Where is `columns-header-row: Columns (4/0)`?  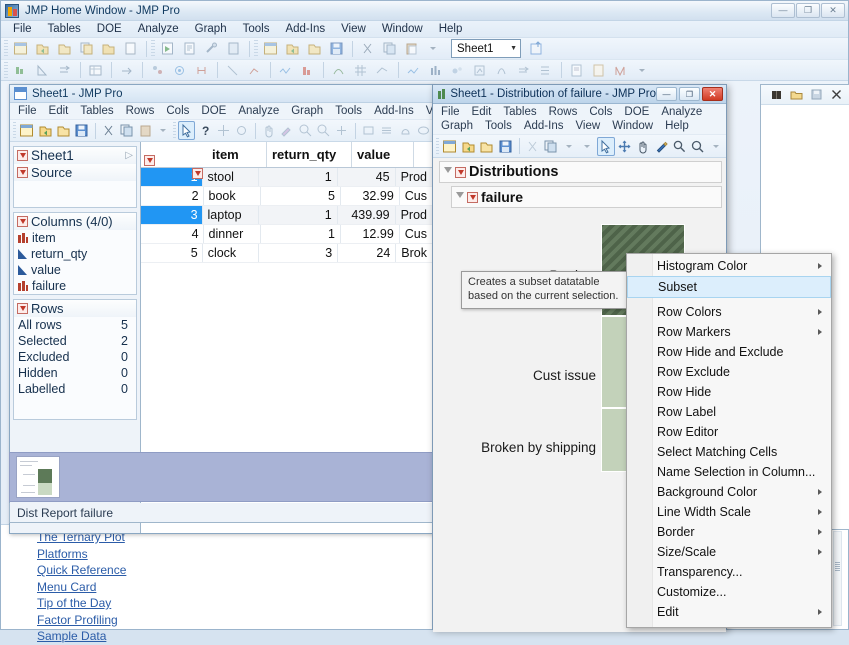
columns-header-row: Columns (4/0) is located at coordinates (75, 221).